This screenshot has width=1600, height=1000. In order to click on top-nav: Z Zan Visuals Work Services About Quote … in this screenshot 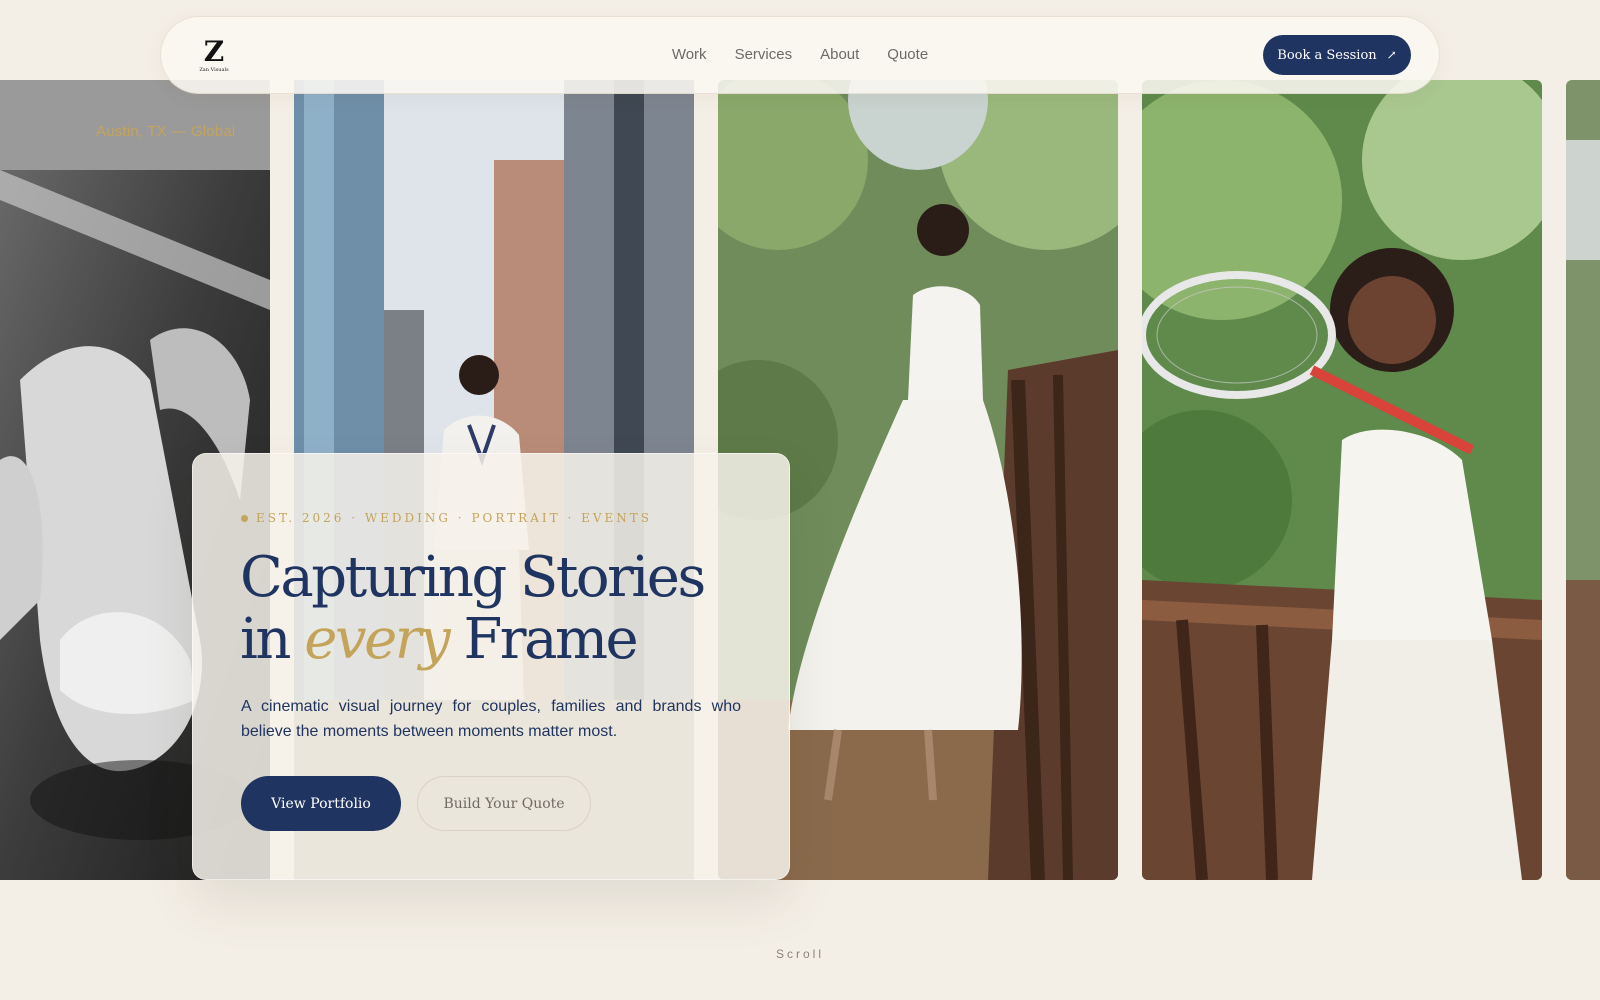, I will do `click(800, 55)`.